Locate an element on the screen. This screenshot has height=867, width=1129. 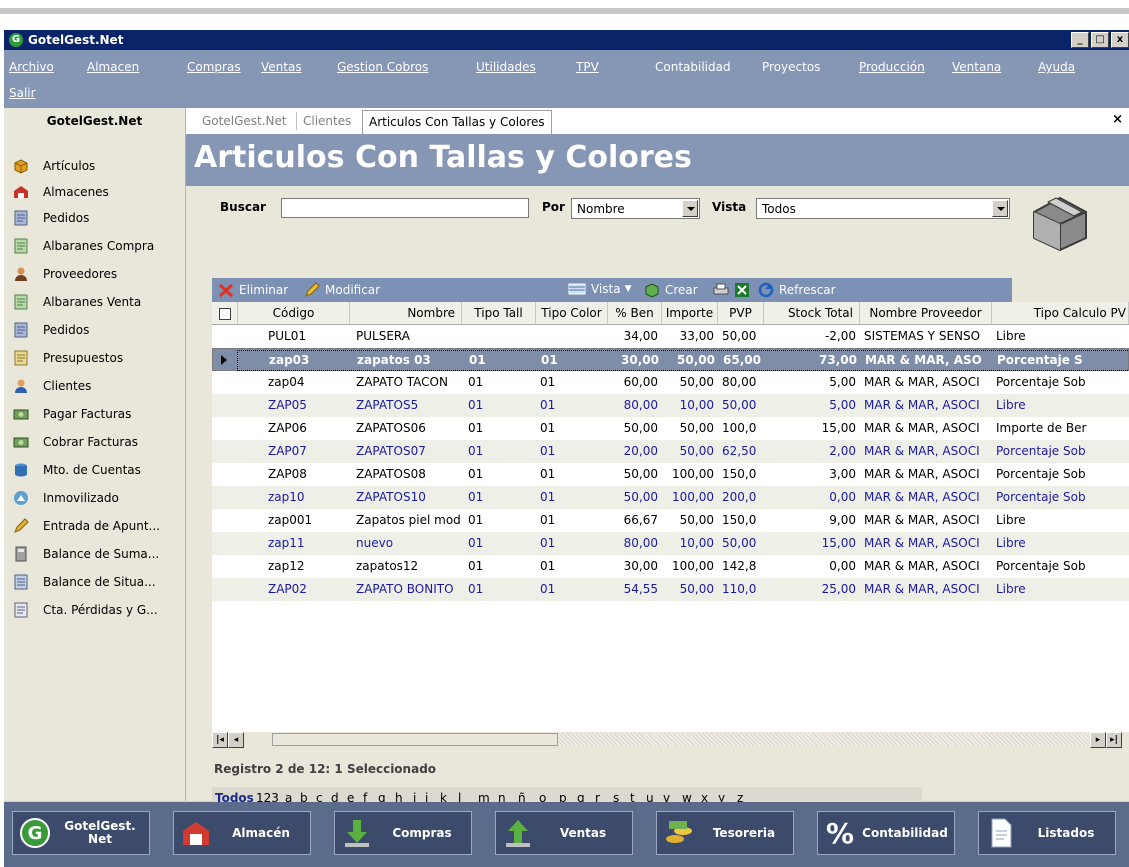
cell-stock-total: 3,00 is located at coordinates (812, 474).